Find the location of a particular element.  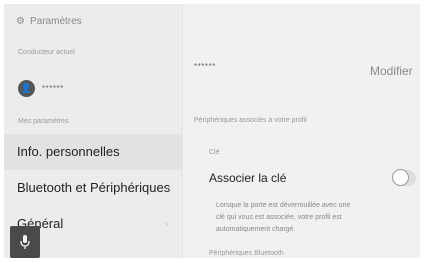

profile-user-name: ****** is located at coordinates (205, 66).